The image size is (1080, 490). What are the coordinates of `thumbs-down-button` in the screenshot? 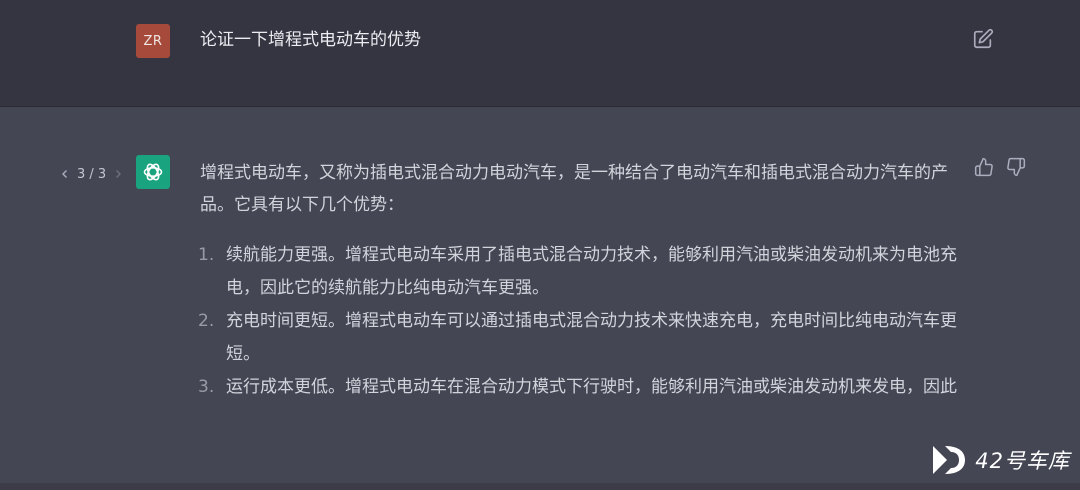 It's located at (1016, 167).